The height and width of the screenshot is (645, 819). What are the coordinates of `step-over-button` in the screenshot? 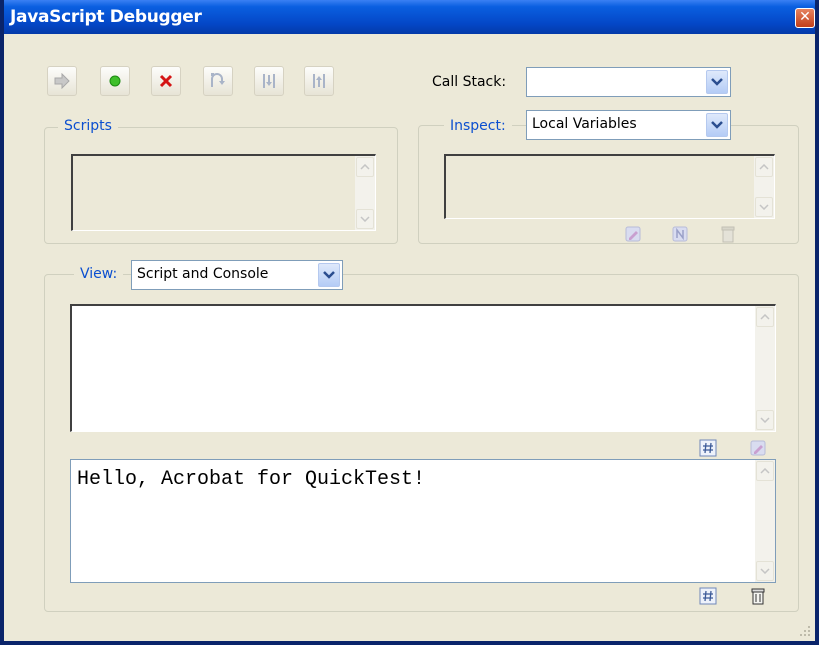 It's located at (218, 81).